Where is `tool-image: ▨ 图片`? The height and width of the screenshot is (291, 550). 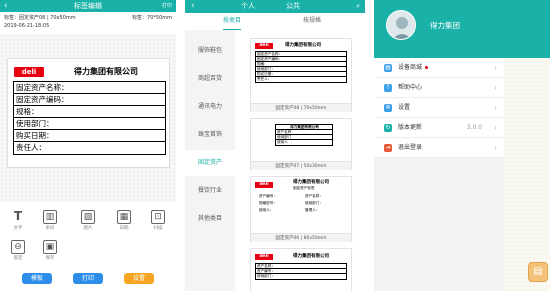
tool-image: ▨ 图片 is located at coordinates (88, 223).